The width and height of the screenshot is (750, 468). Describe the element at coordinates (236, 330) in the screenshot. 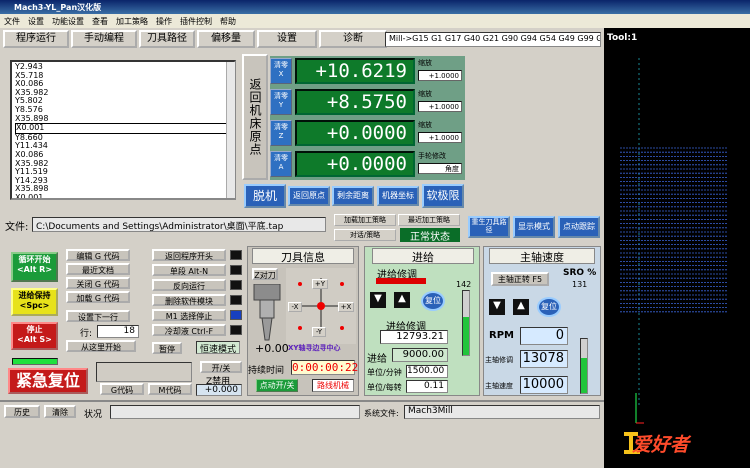

I see `flood-led` at that location.